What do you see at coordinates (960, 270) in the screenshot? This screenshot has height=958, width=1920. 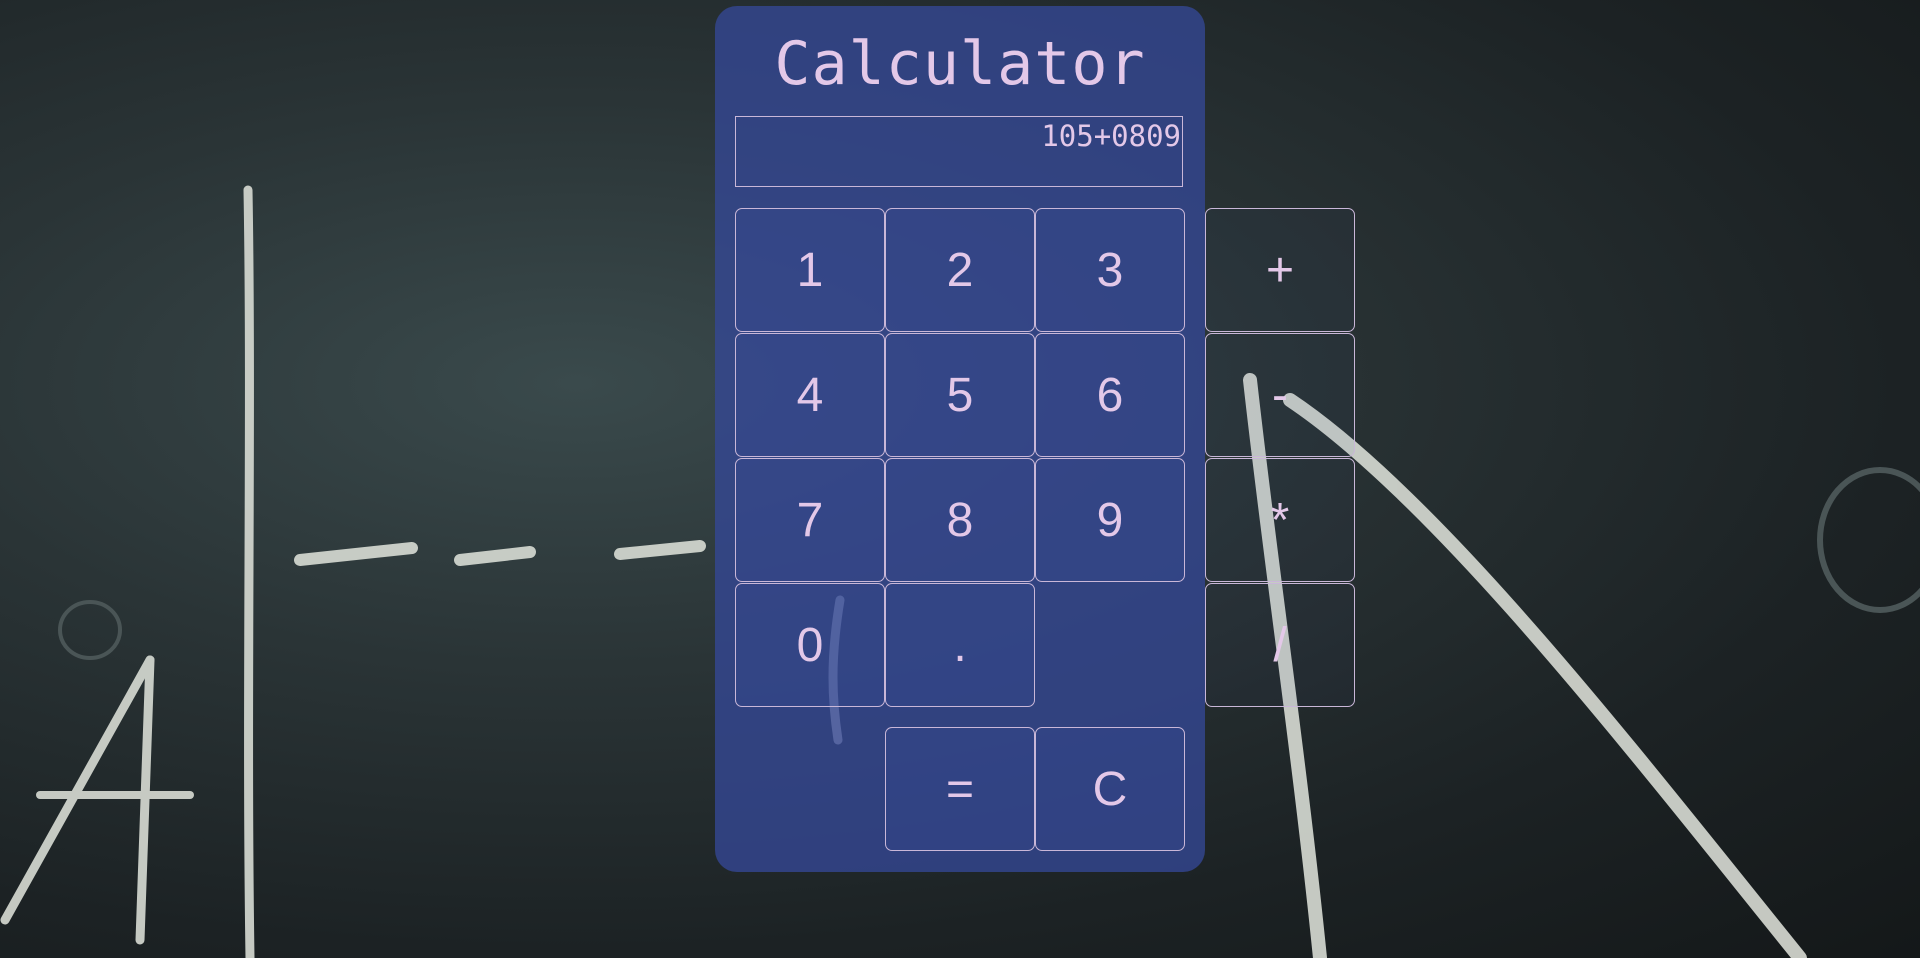 I see `key-2-button: 2` at bounding box center [960, 270].